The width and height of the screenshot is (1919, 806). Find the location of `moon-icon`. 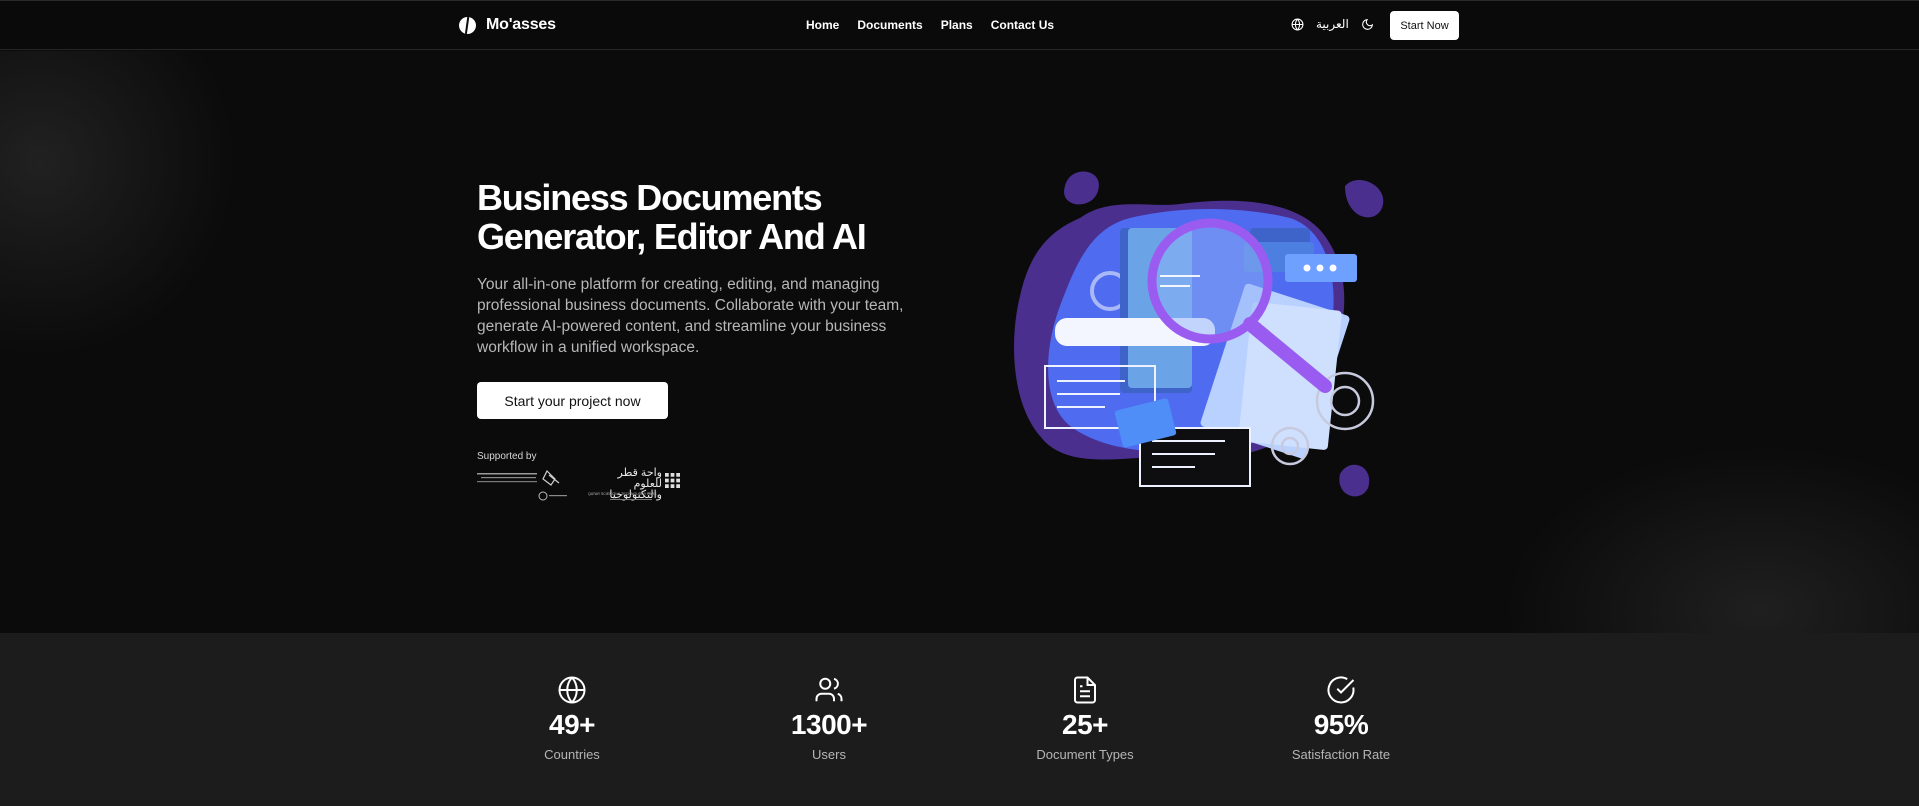

moon-icon is located at coordinates (1368, 24).